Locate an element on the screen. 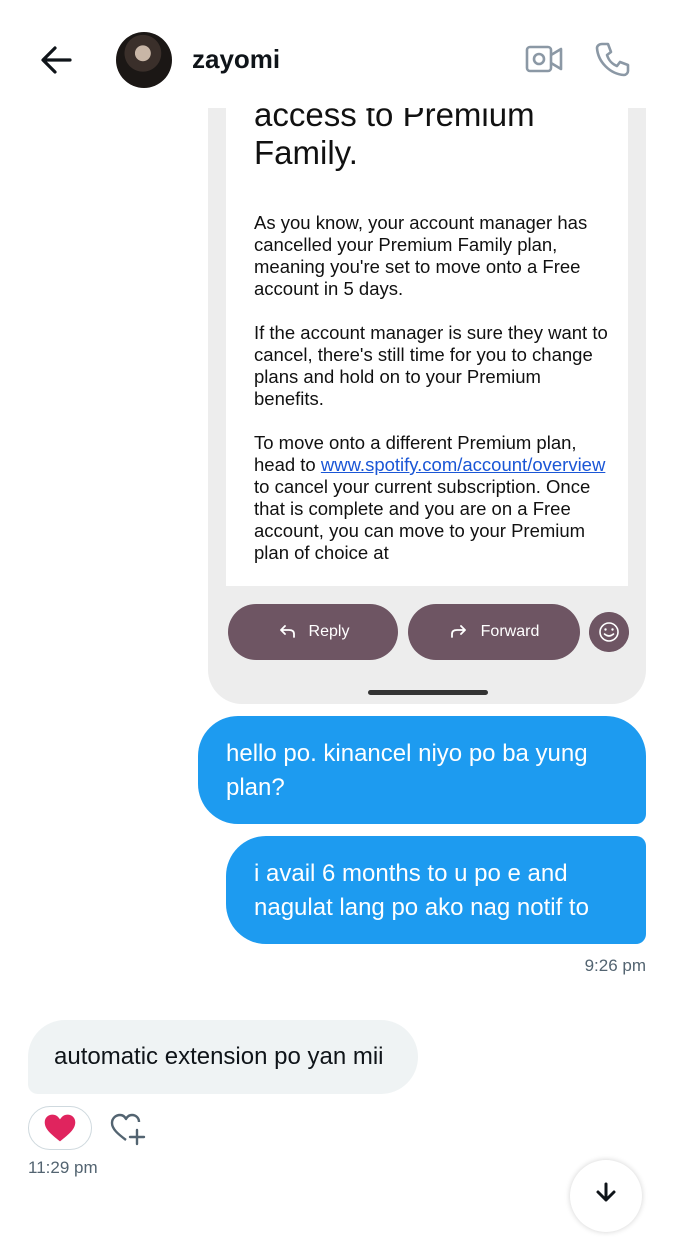 Image resolution: width=674 pixels, height=1237 pixels. arrow-left-icon is located at coordinates (56, 60).